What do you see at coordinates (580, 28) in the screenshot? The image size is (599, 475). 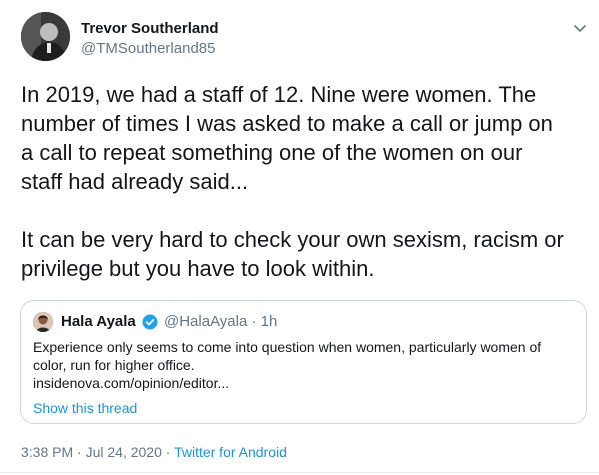 I see `chevron-down-icon` at bounding box center [580, 28].